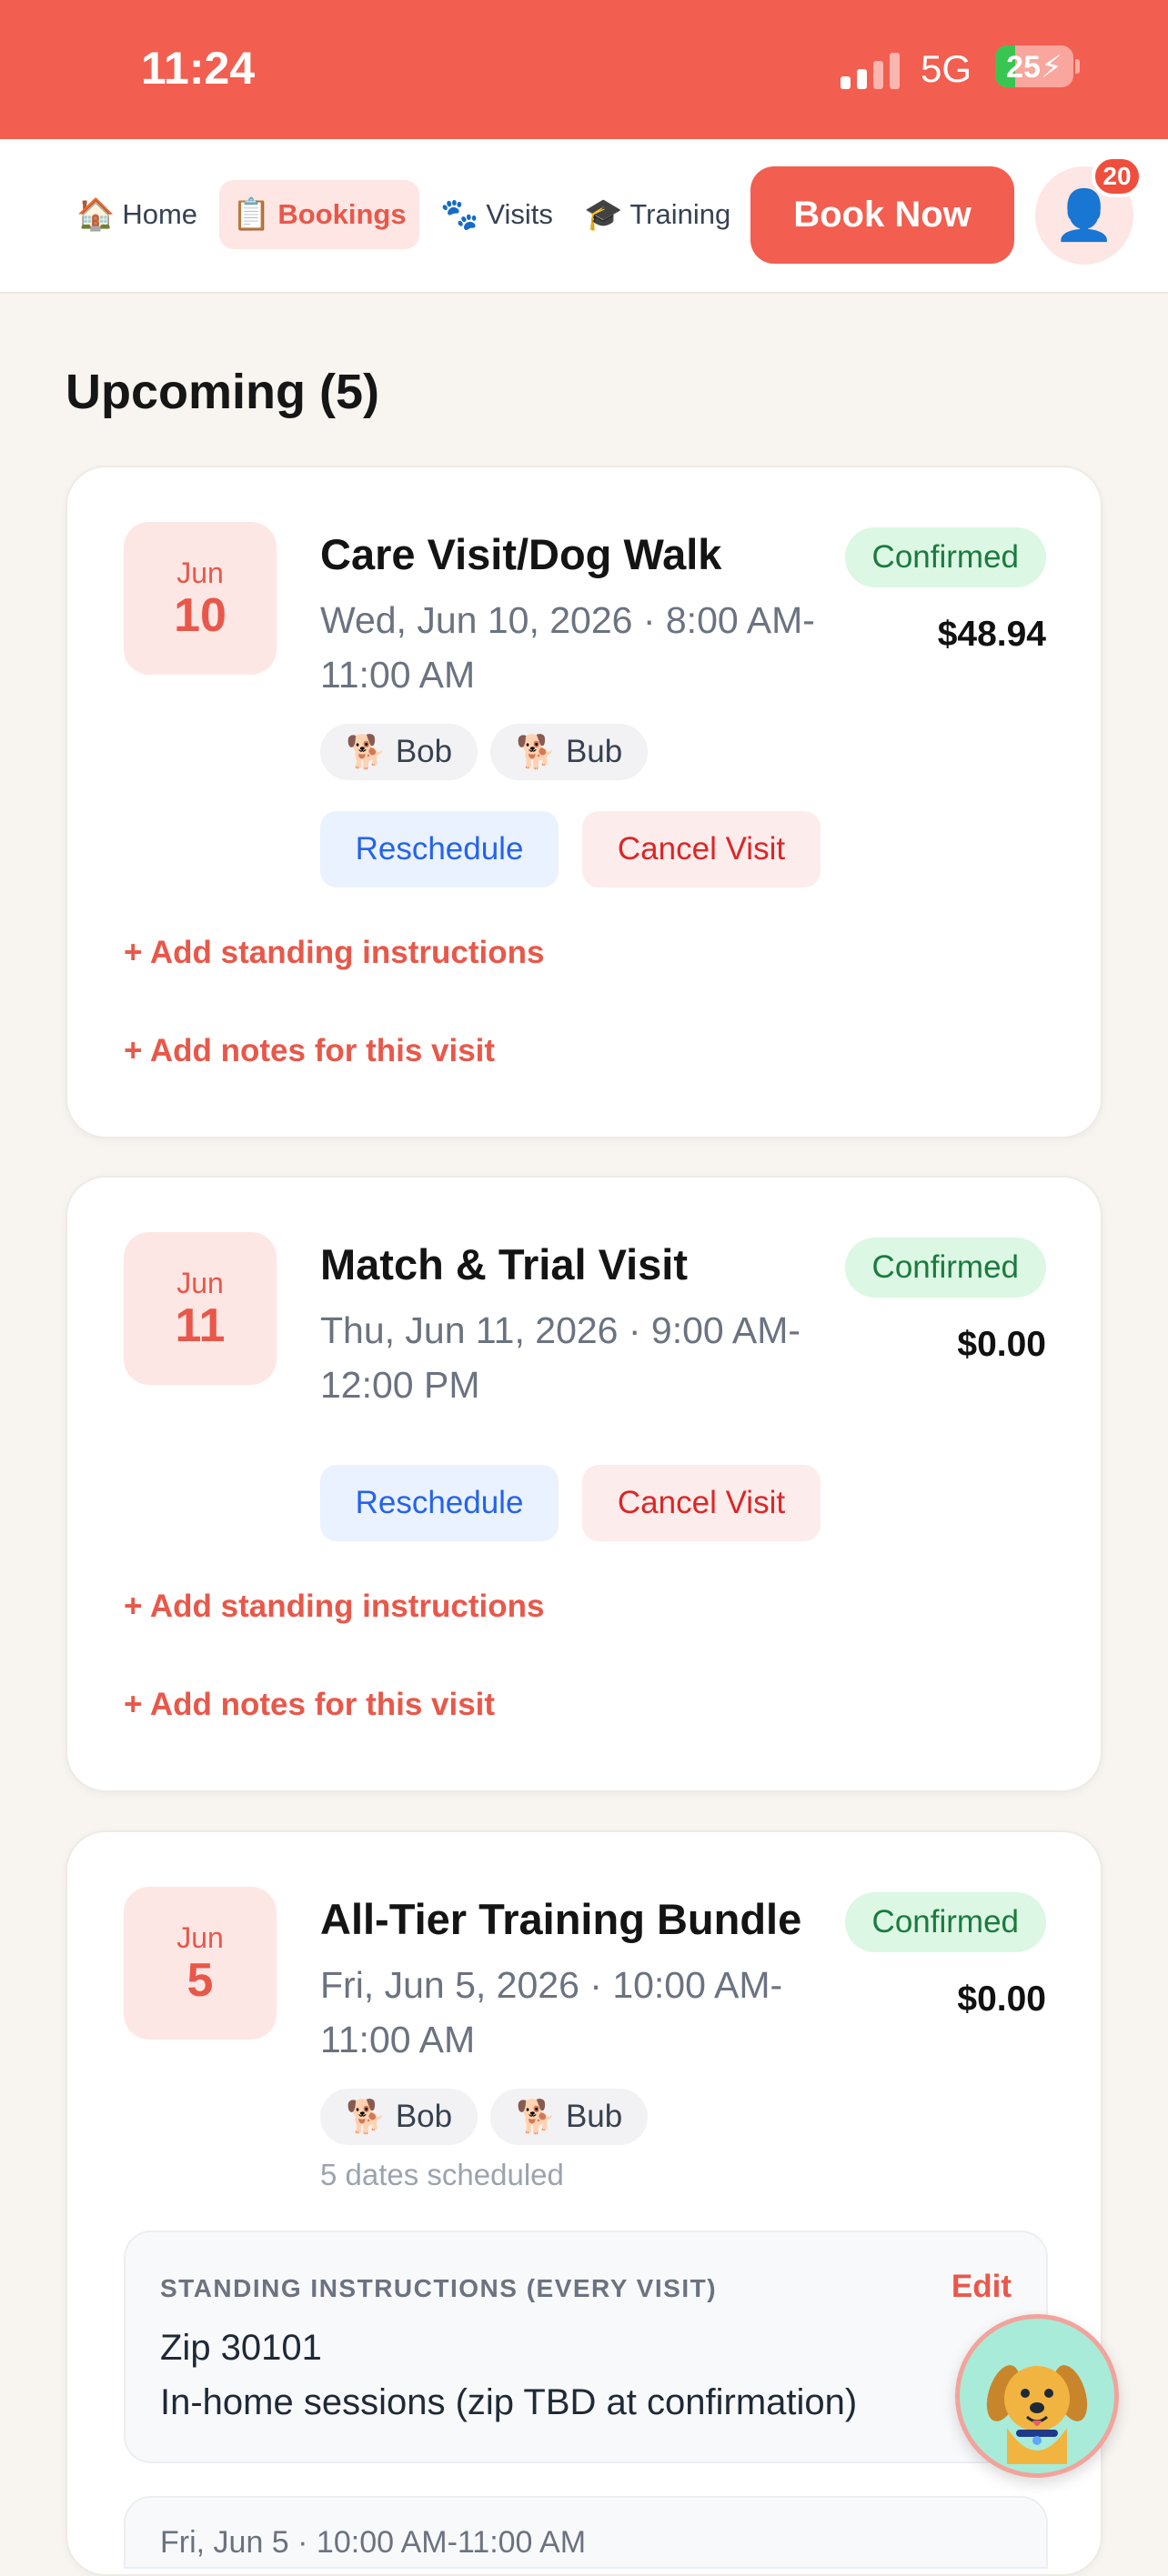 The height and width of the screenshot is (2576, 1168). Describe the element at coordinates (342, 214) in the screenshot. I see `nav-item-label: Bookings` at that location.